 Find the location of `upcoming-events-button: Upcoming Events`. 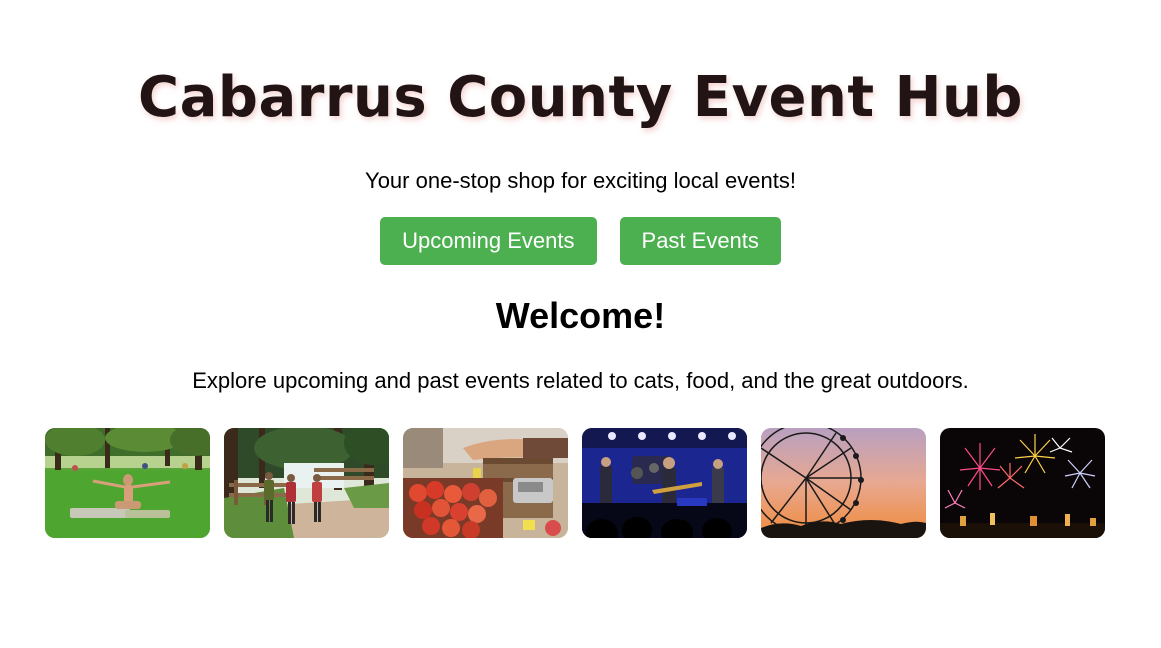

upcoming-events-button: Upcoming Events is located at coordinates (488, 241).